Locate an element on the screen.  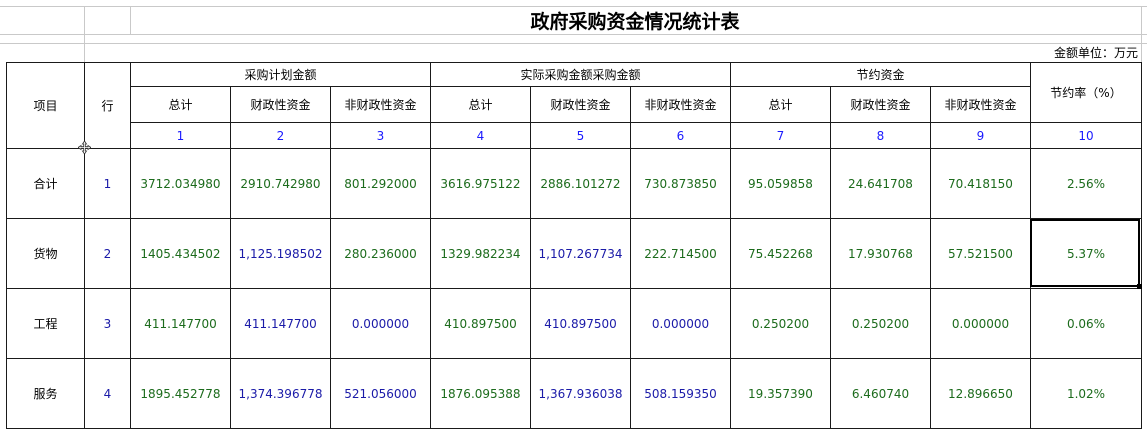
table-cell: 1895.452778 is located at coordinates (180, 393).